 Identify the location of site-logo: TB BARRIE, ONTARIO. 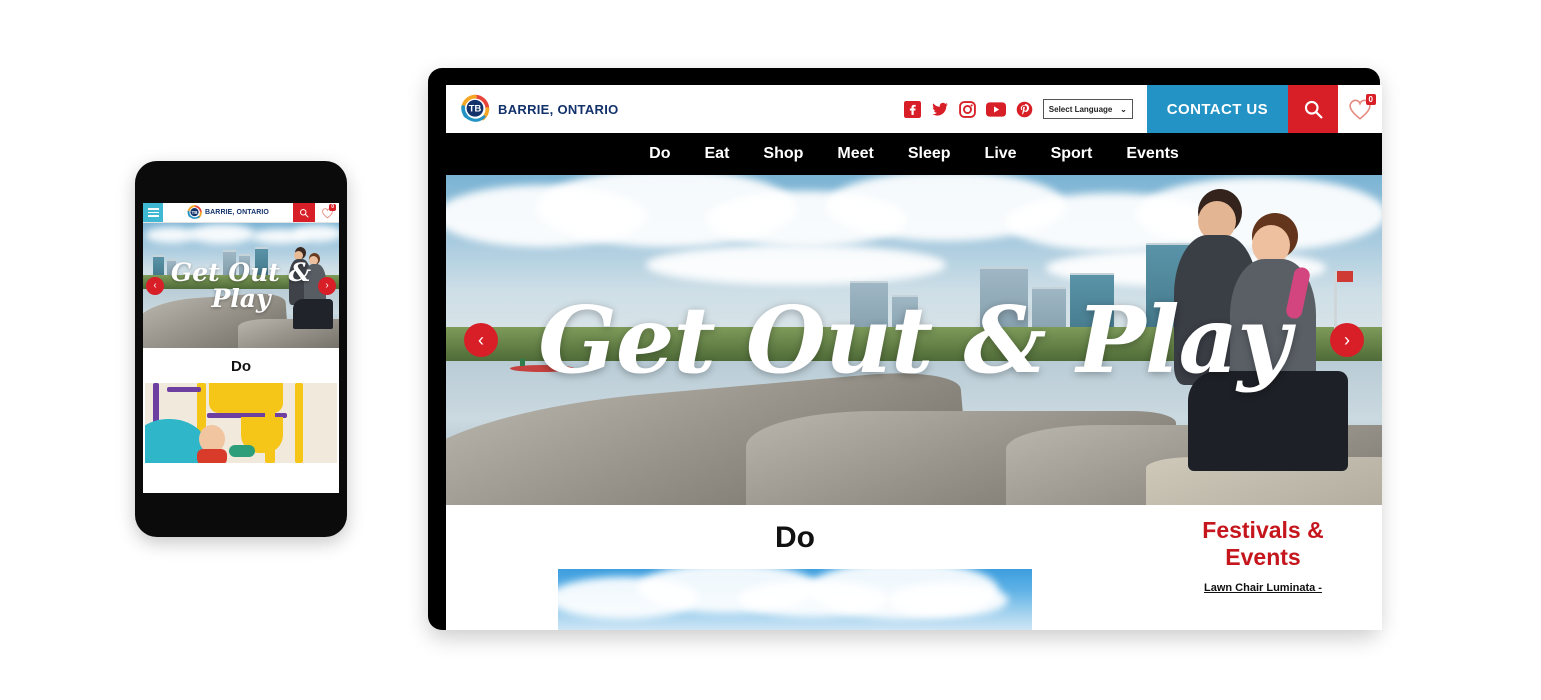
(532, 109).